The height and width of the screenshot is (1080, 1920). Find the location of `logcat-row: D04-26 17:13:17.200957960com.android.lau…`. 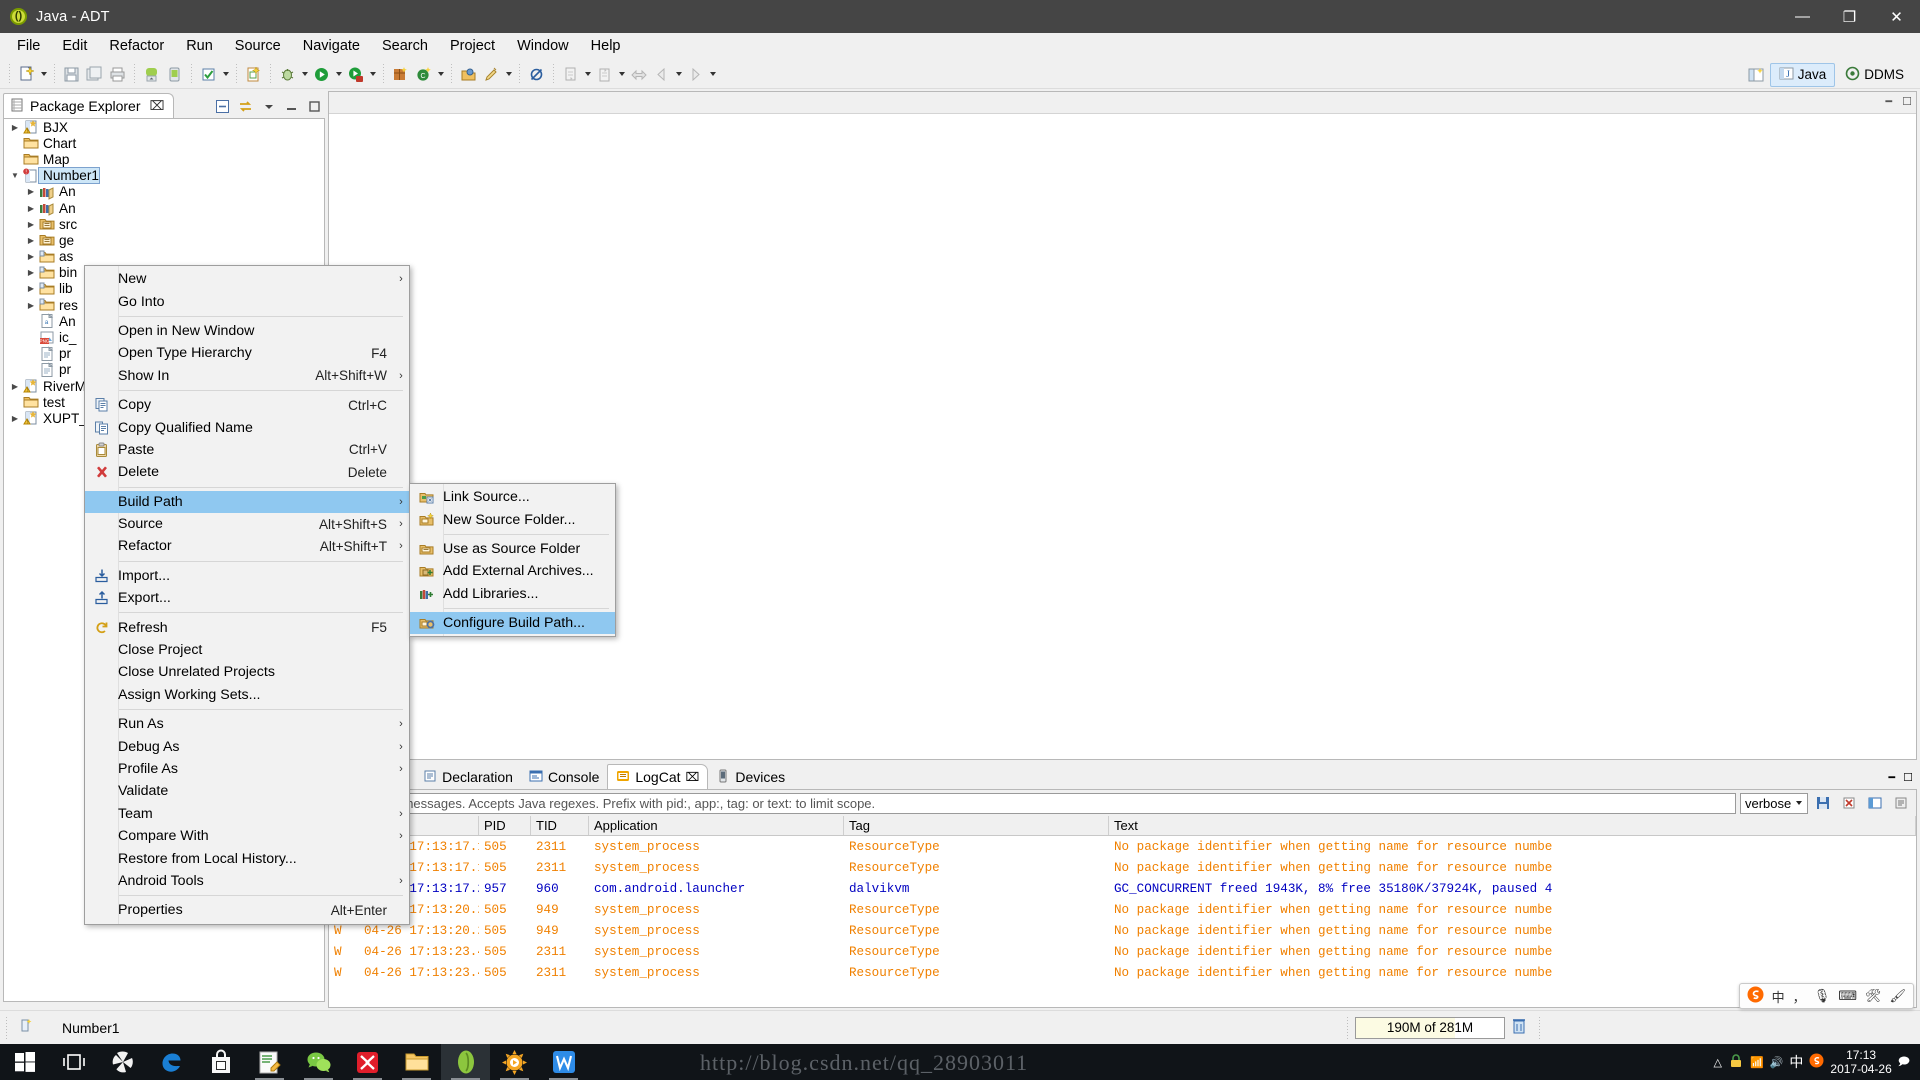

logcat-row: D04-26 17:13:17.200957960com.android.lau… is located at coordinates (1122, 888).